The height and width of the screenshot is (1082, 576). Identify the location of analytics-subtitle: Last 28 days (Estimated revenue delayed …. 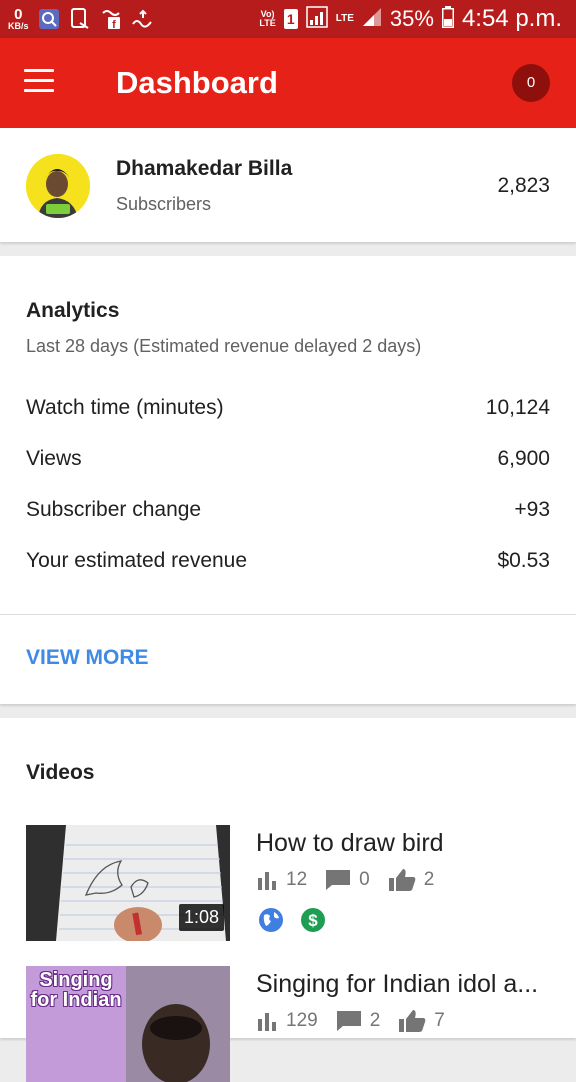
(224, 346).